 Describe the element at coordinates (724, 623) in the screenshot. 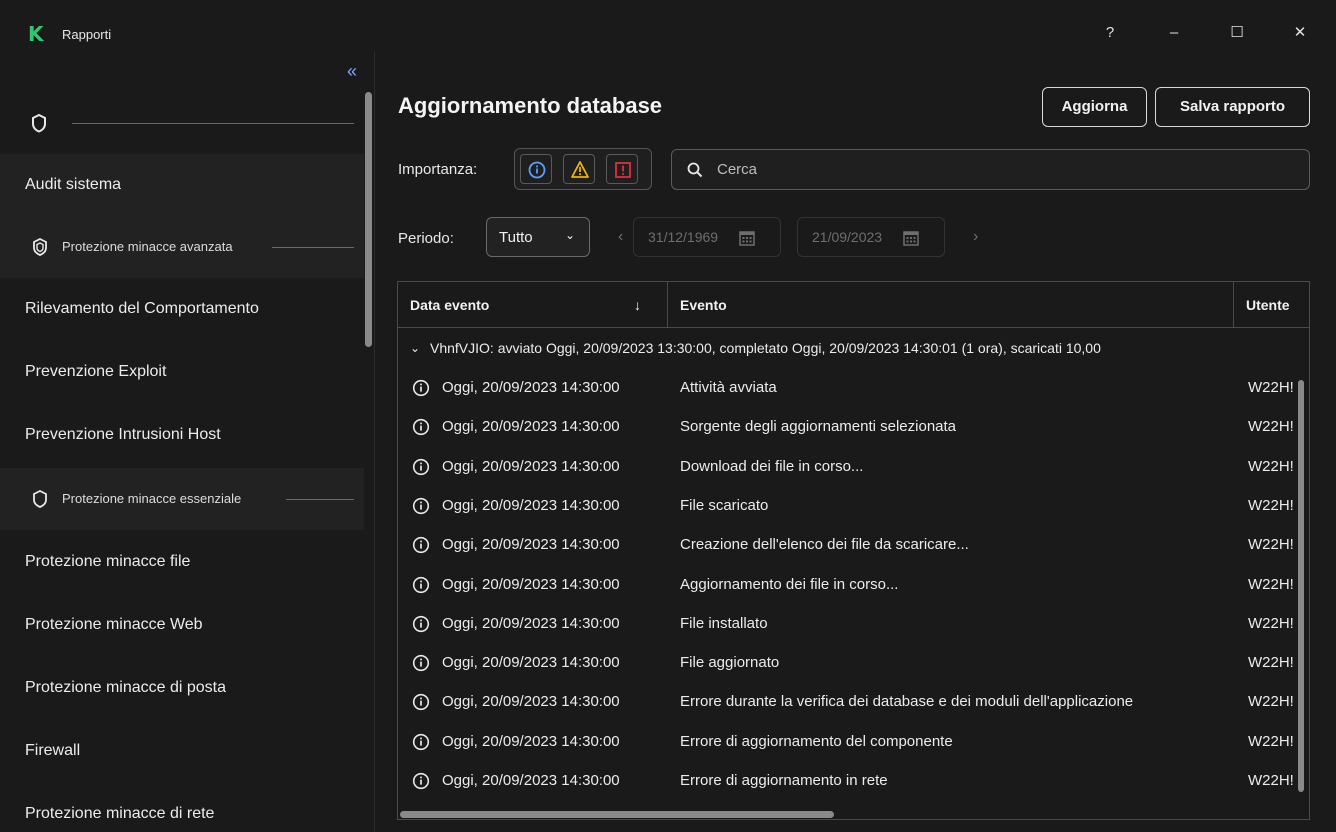

I see `row-event: File installato` at that location.